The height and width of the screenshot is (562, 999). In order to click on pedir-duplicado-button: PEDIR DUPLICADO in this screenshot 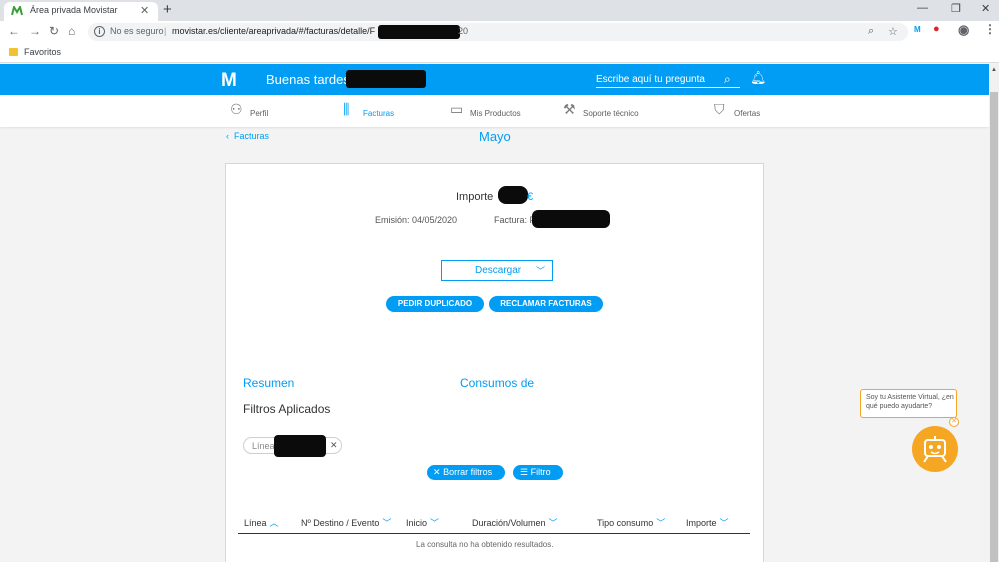, I will do `click(435, 304)`.